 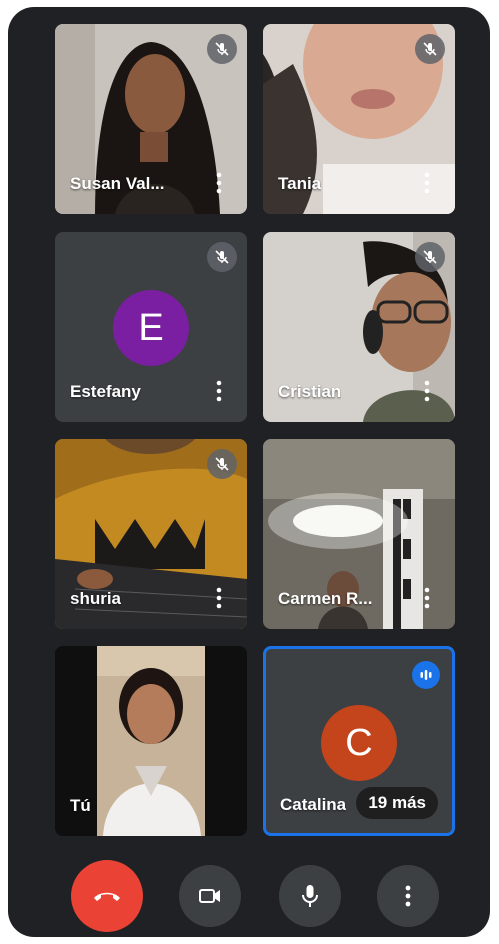 I want to click on microphone-icon, so click(x=310, y=896).